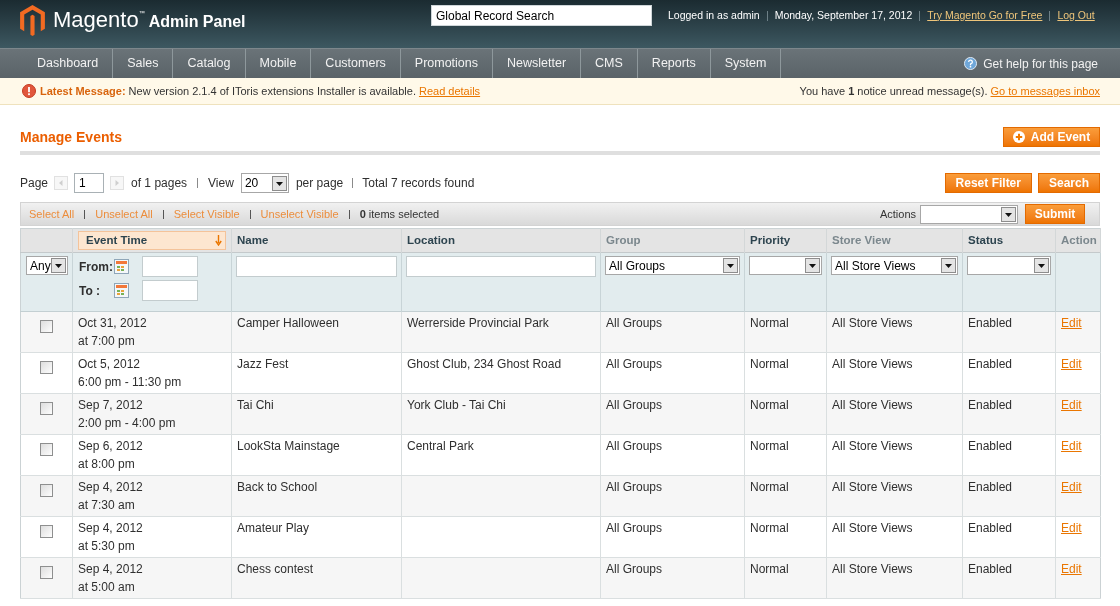  What do you see at coordinates (1009, 240) in the screenshot?
I see `column-header: Status` at bounding box center [1009, 240].